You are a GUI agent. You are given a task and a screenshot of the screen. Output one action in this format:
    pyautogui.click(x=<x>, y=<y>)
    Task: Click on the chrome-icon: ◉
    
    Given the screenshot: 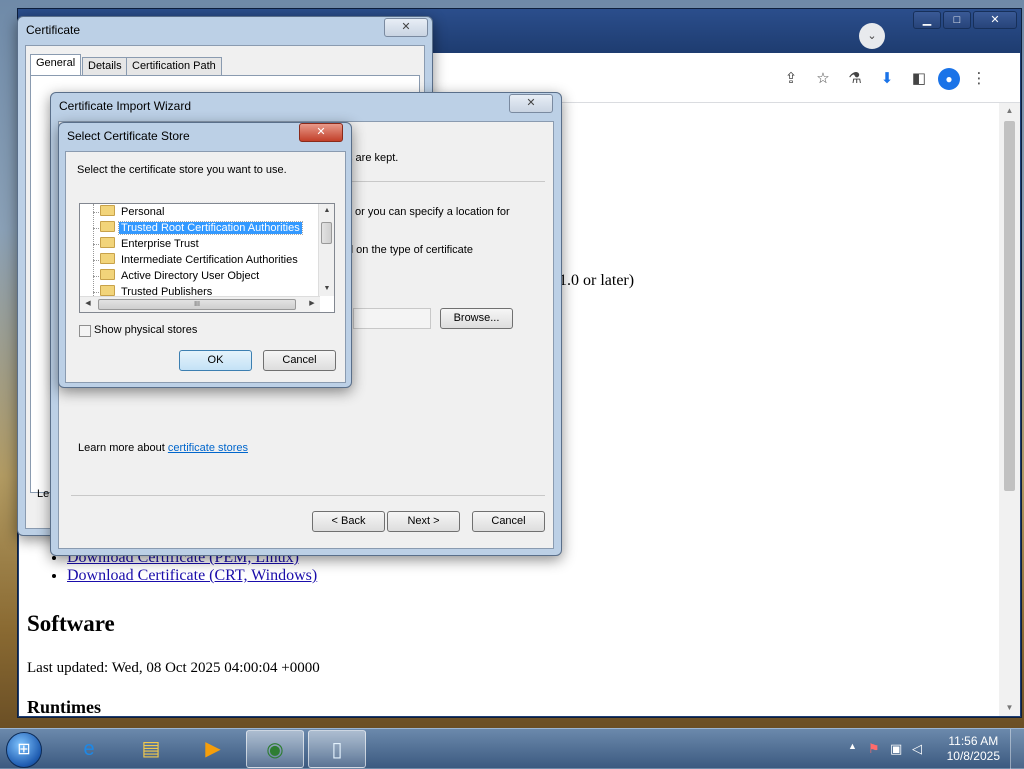 What is the action you would take?
    pyautogui.click(x=275, y=749)
    